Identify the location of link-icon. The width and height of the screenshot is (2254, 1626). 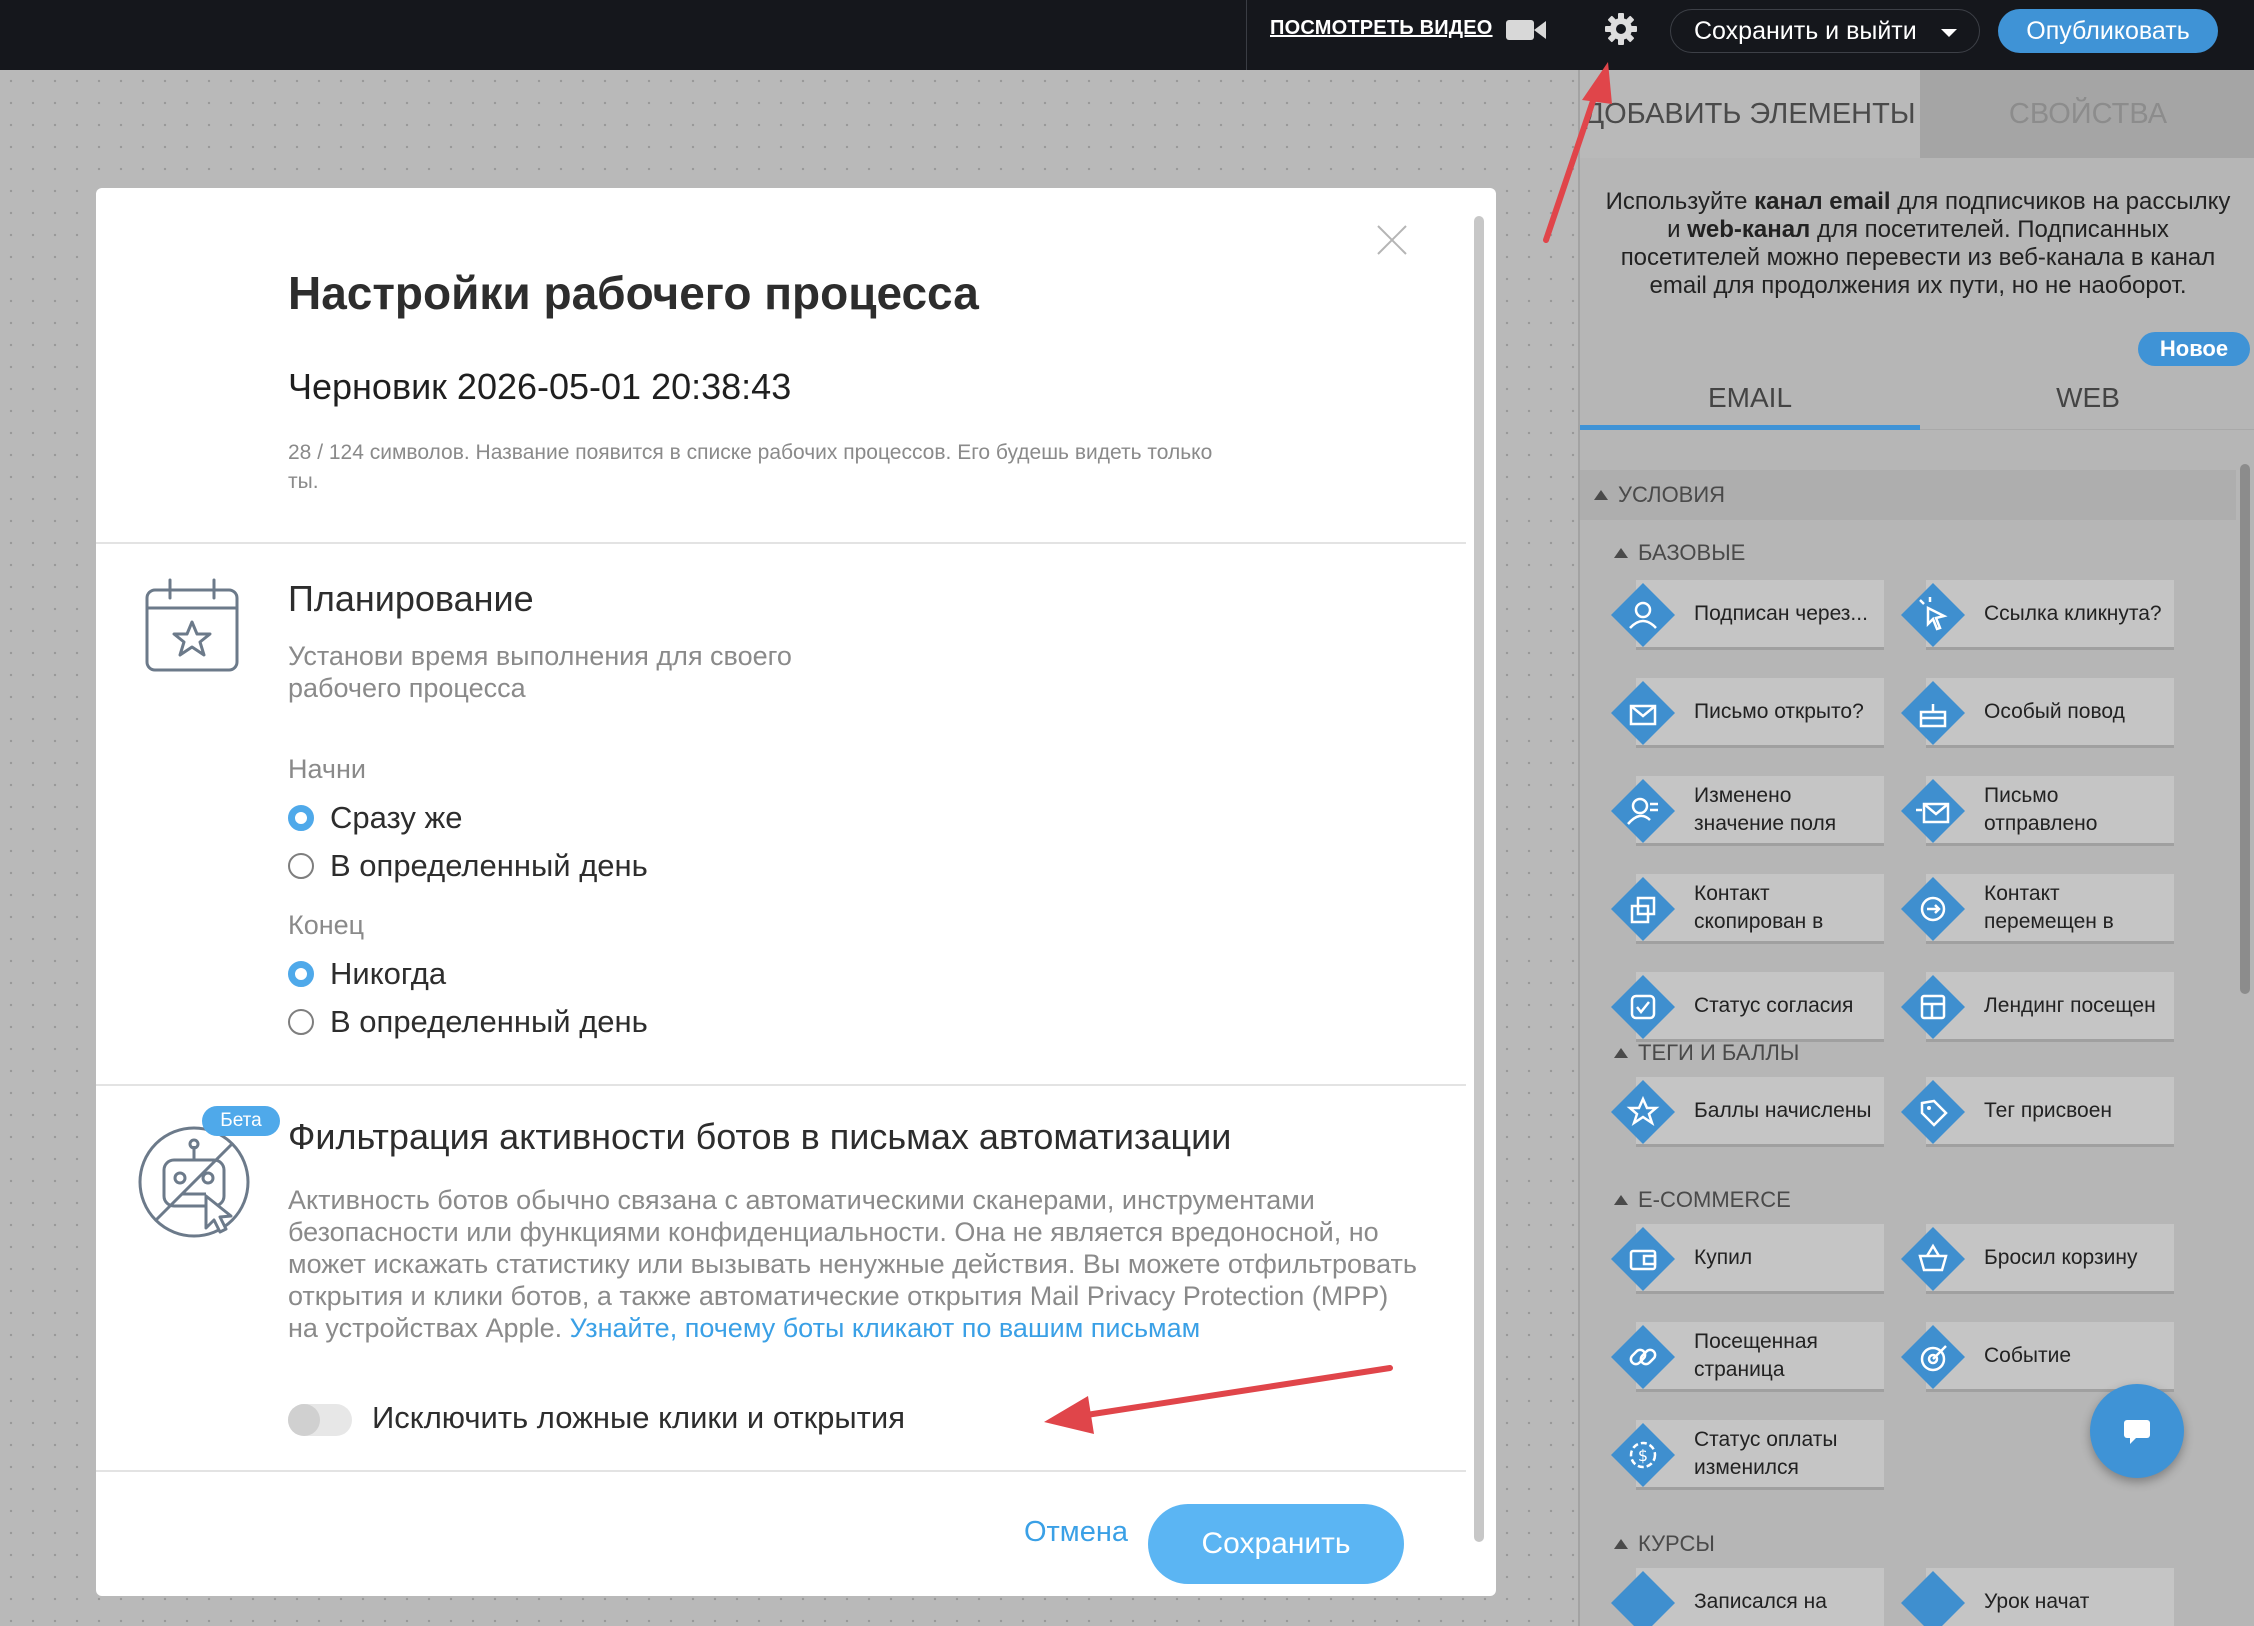
(1643, 1357).